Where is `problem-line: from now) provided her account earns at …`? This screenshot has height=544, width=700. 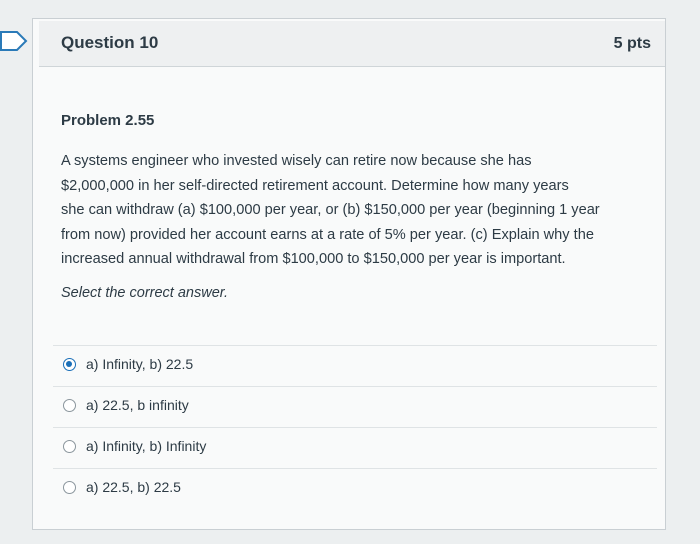
problem-line: from now) provided her account earns at … is located at coordinates (327, 234).